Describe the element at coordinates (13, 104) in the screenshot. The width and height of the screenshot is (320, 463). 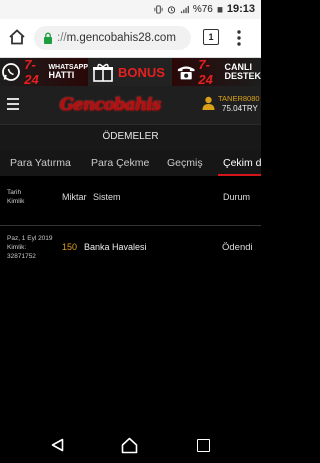
I see `hamburger-menu-icon` at that location.